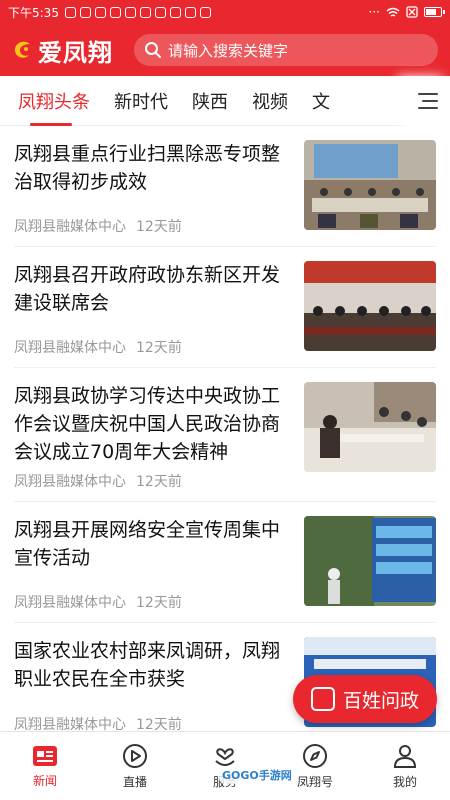 This screenshot has width=450, height=800. I want to click on channel-tabs: 凤翔头条 新时代 陕西 视频 文, so click(225, 101).